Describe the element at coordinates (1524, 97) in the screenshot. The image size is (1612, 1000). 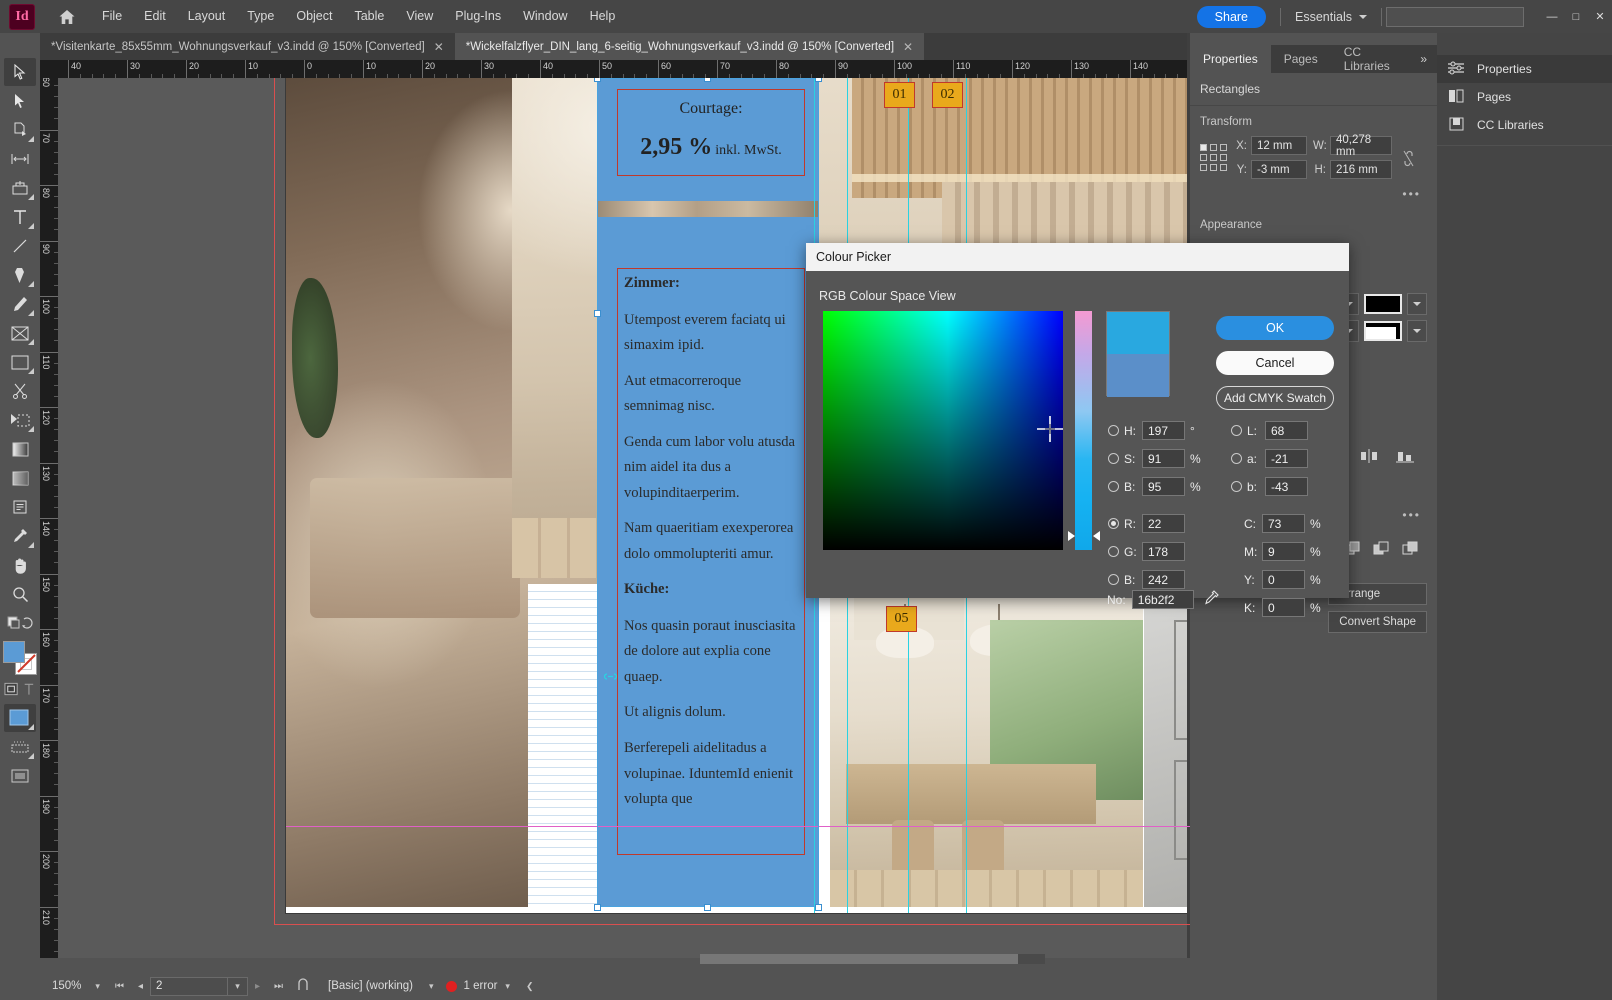
I see `dock-item-pages: Pages` at that location.